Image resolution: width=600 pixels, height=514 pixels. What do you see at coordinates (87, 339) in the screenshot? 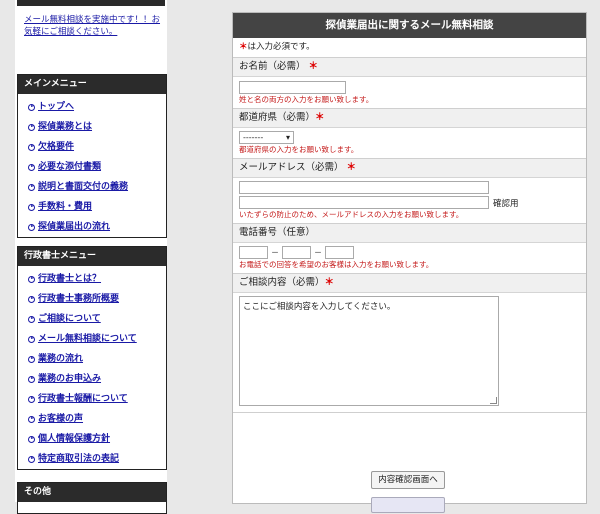
I see `gyosei-menu-link: メール無料相談について` at bounding box center [87, 339].